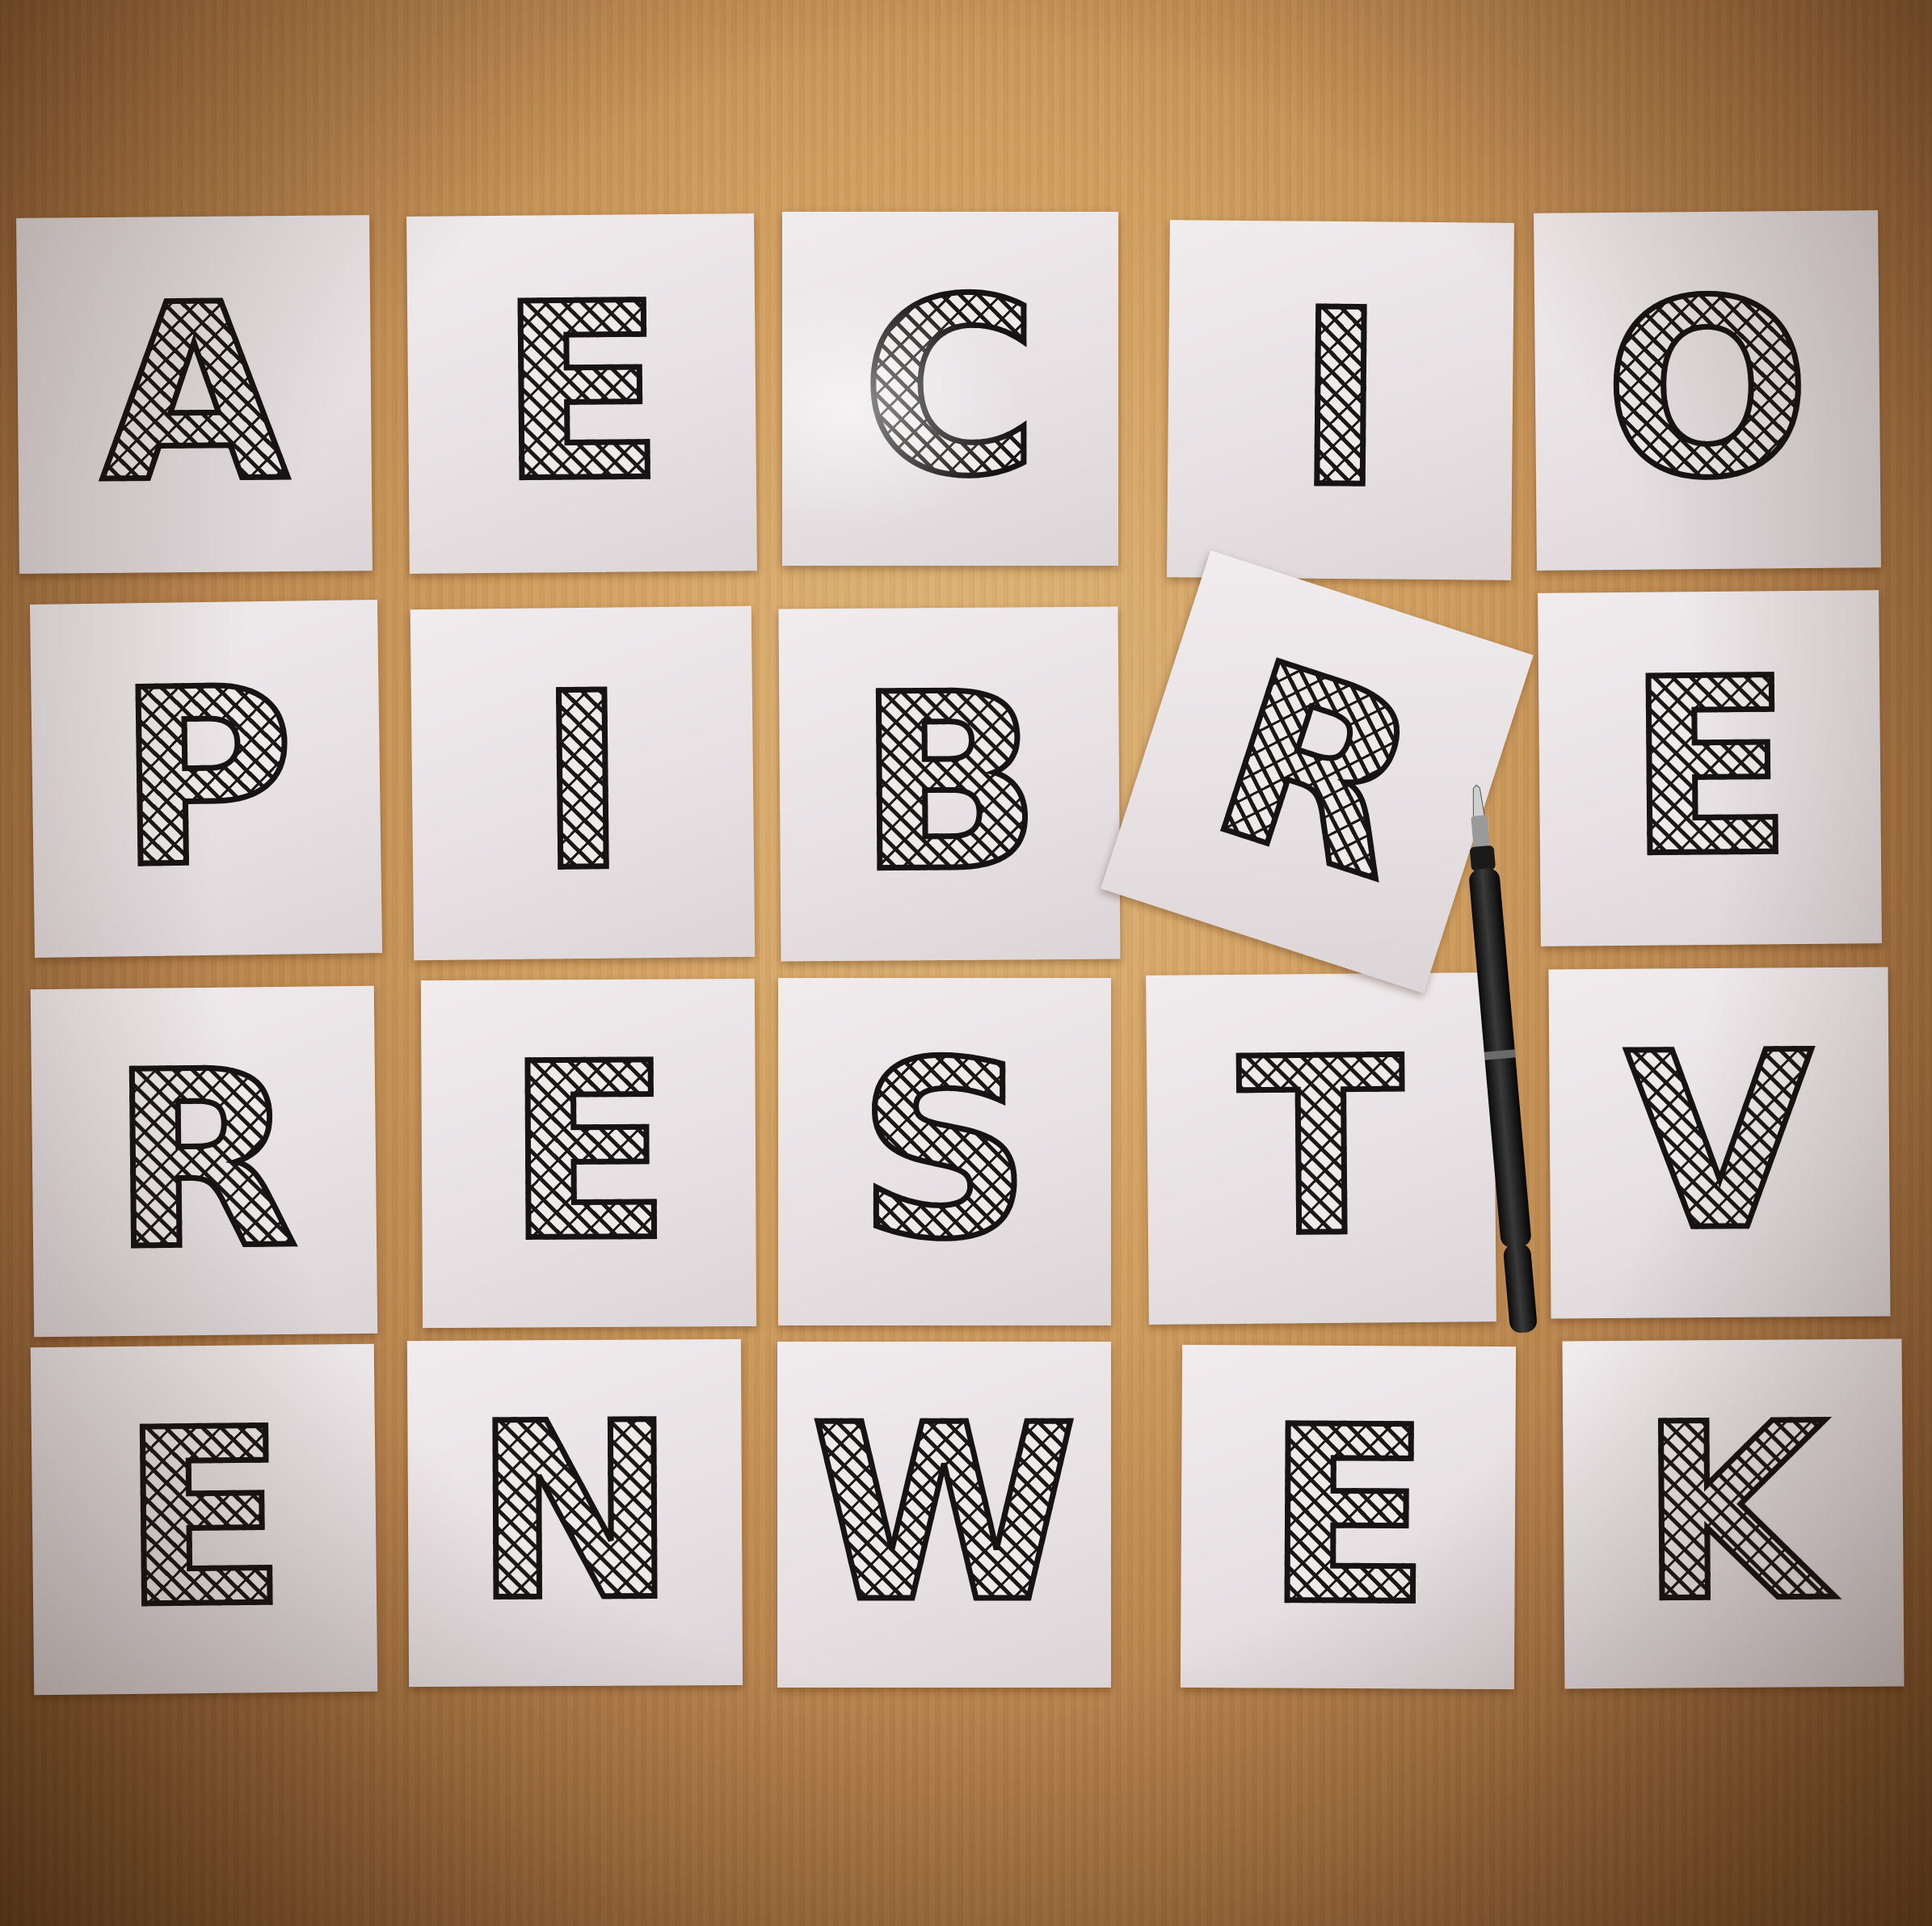 This screenshot has height=1926, width=1932. I want to click on card-letter: W, so click(944, 1514).